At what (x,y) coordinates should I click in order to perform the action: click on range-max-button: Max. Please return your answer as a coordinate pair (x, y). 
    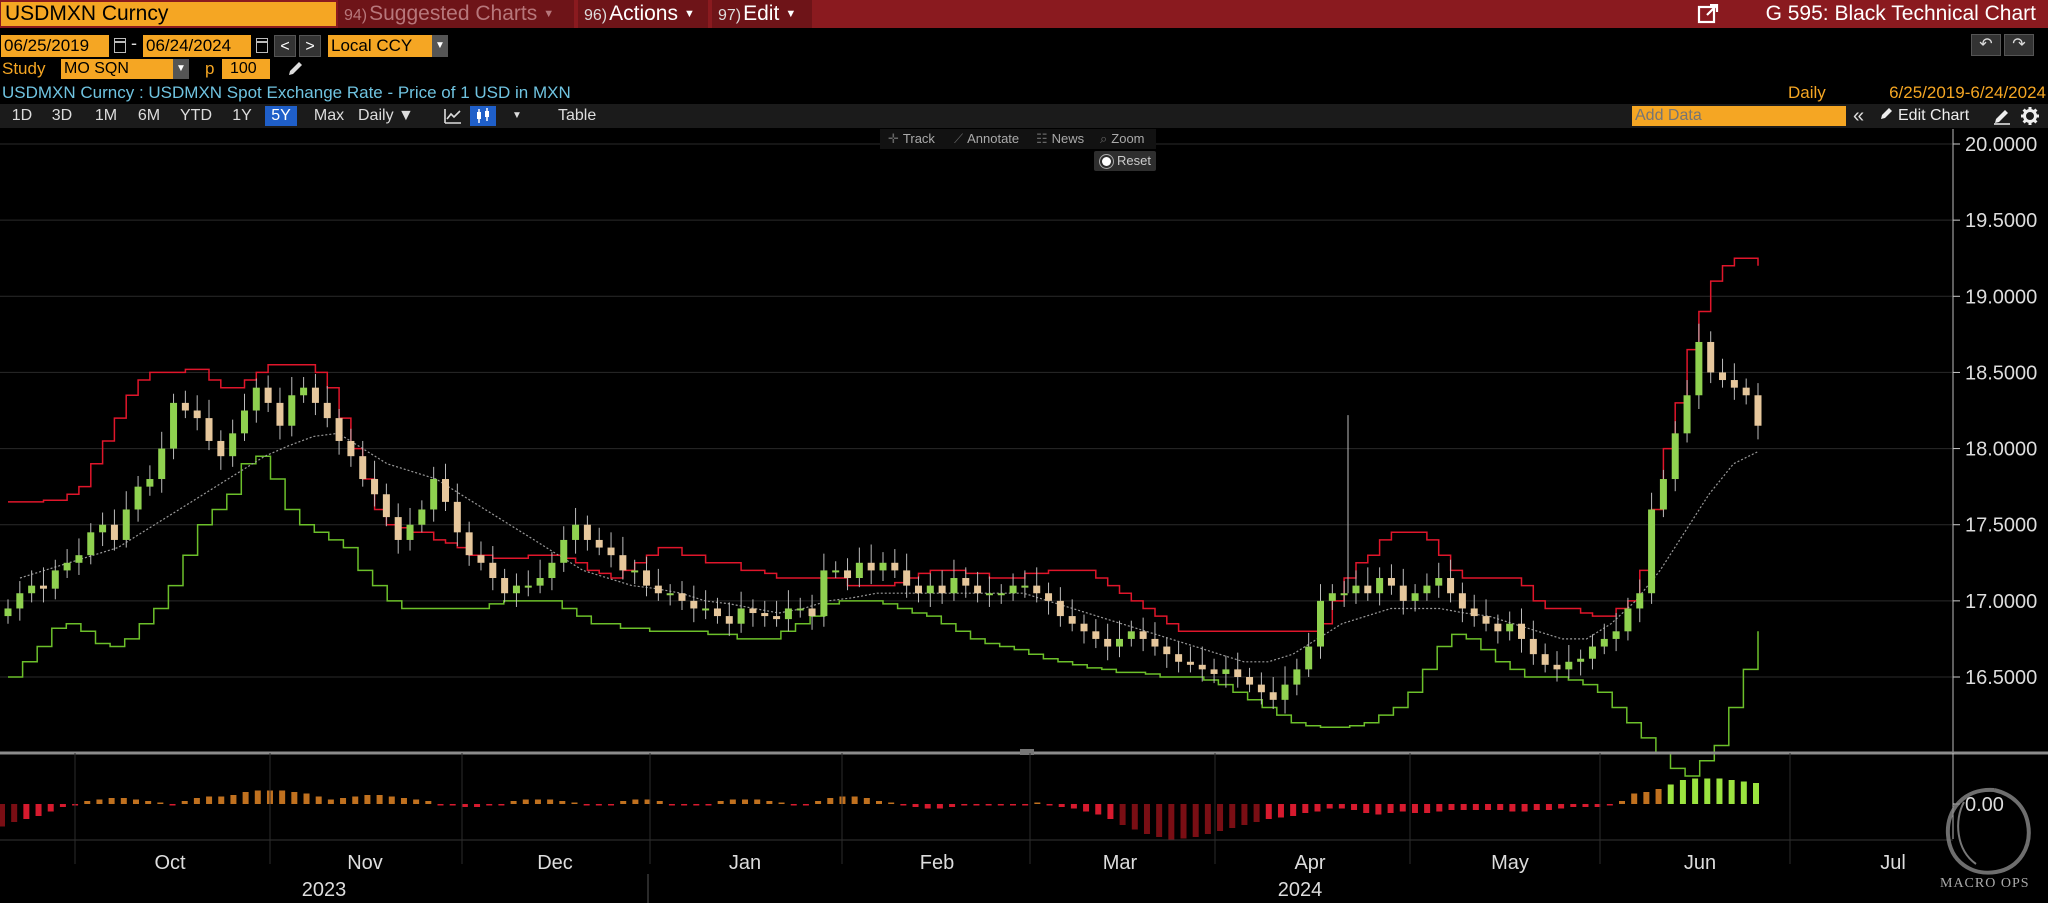
    Looking at the image, I should click on (329, 116).